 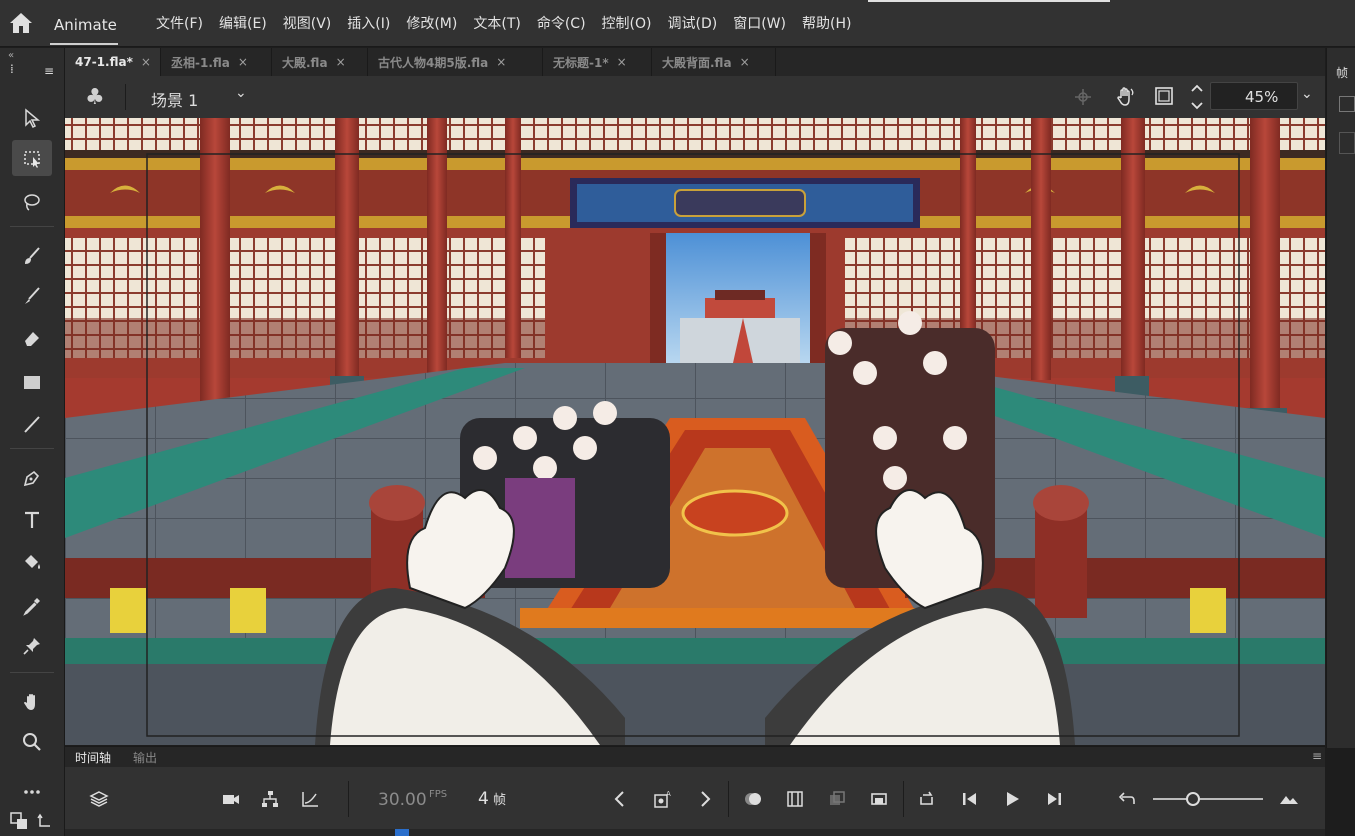 What do you see at coordinates (32, 792) in the screenshot?
I see `more-tools-icon` at bounding box center [32, 792].